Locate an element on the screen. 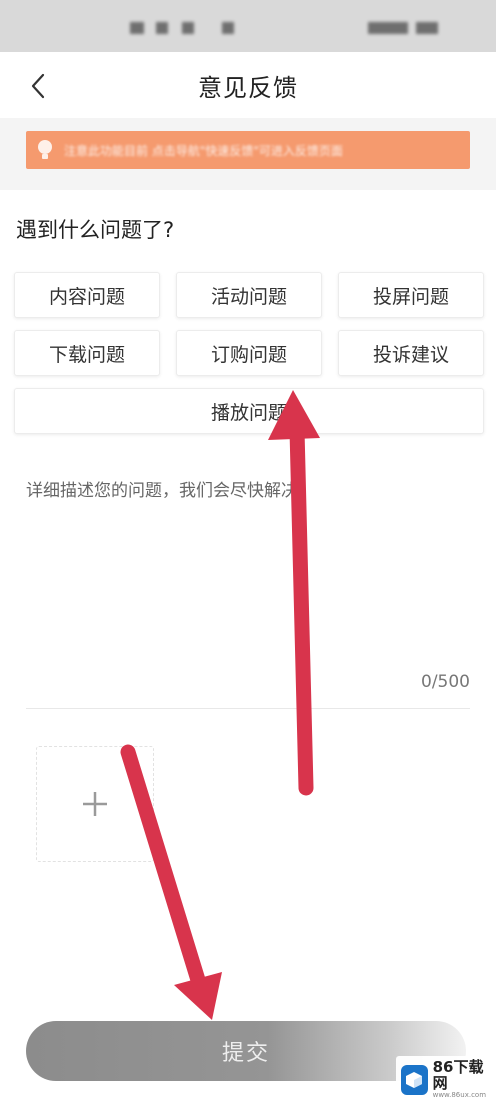 Image resolution: width=496 pixels, height=1107 pixels. category-playback-button: 播放问题 is located at coordinates (249, 411).